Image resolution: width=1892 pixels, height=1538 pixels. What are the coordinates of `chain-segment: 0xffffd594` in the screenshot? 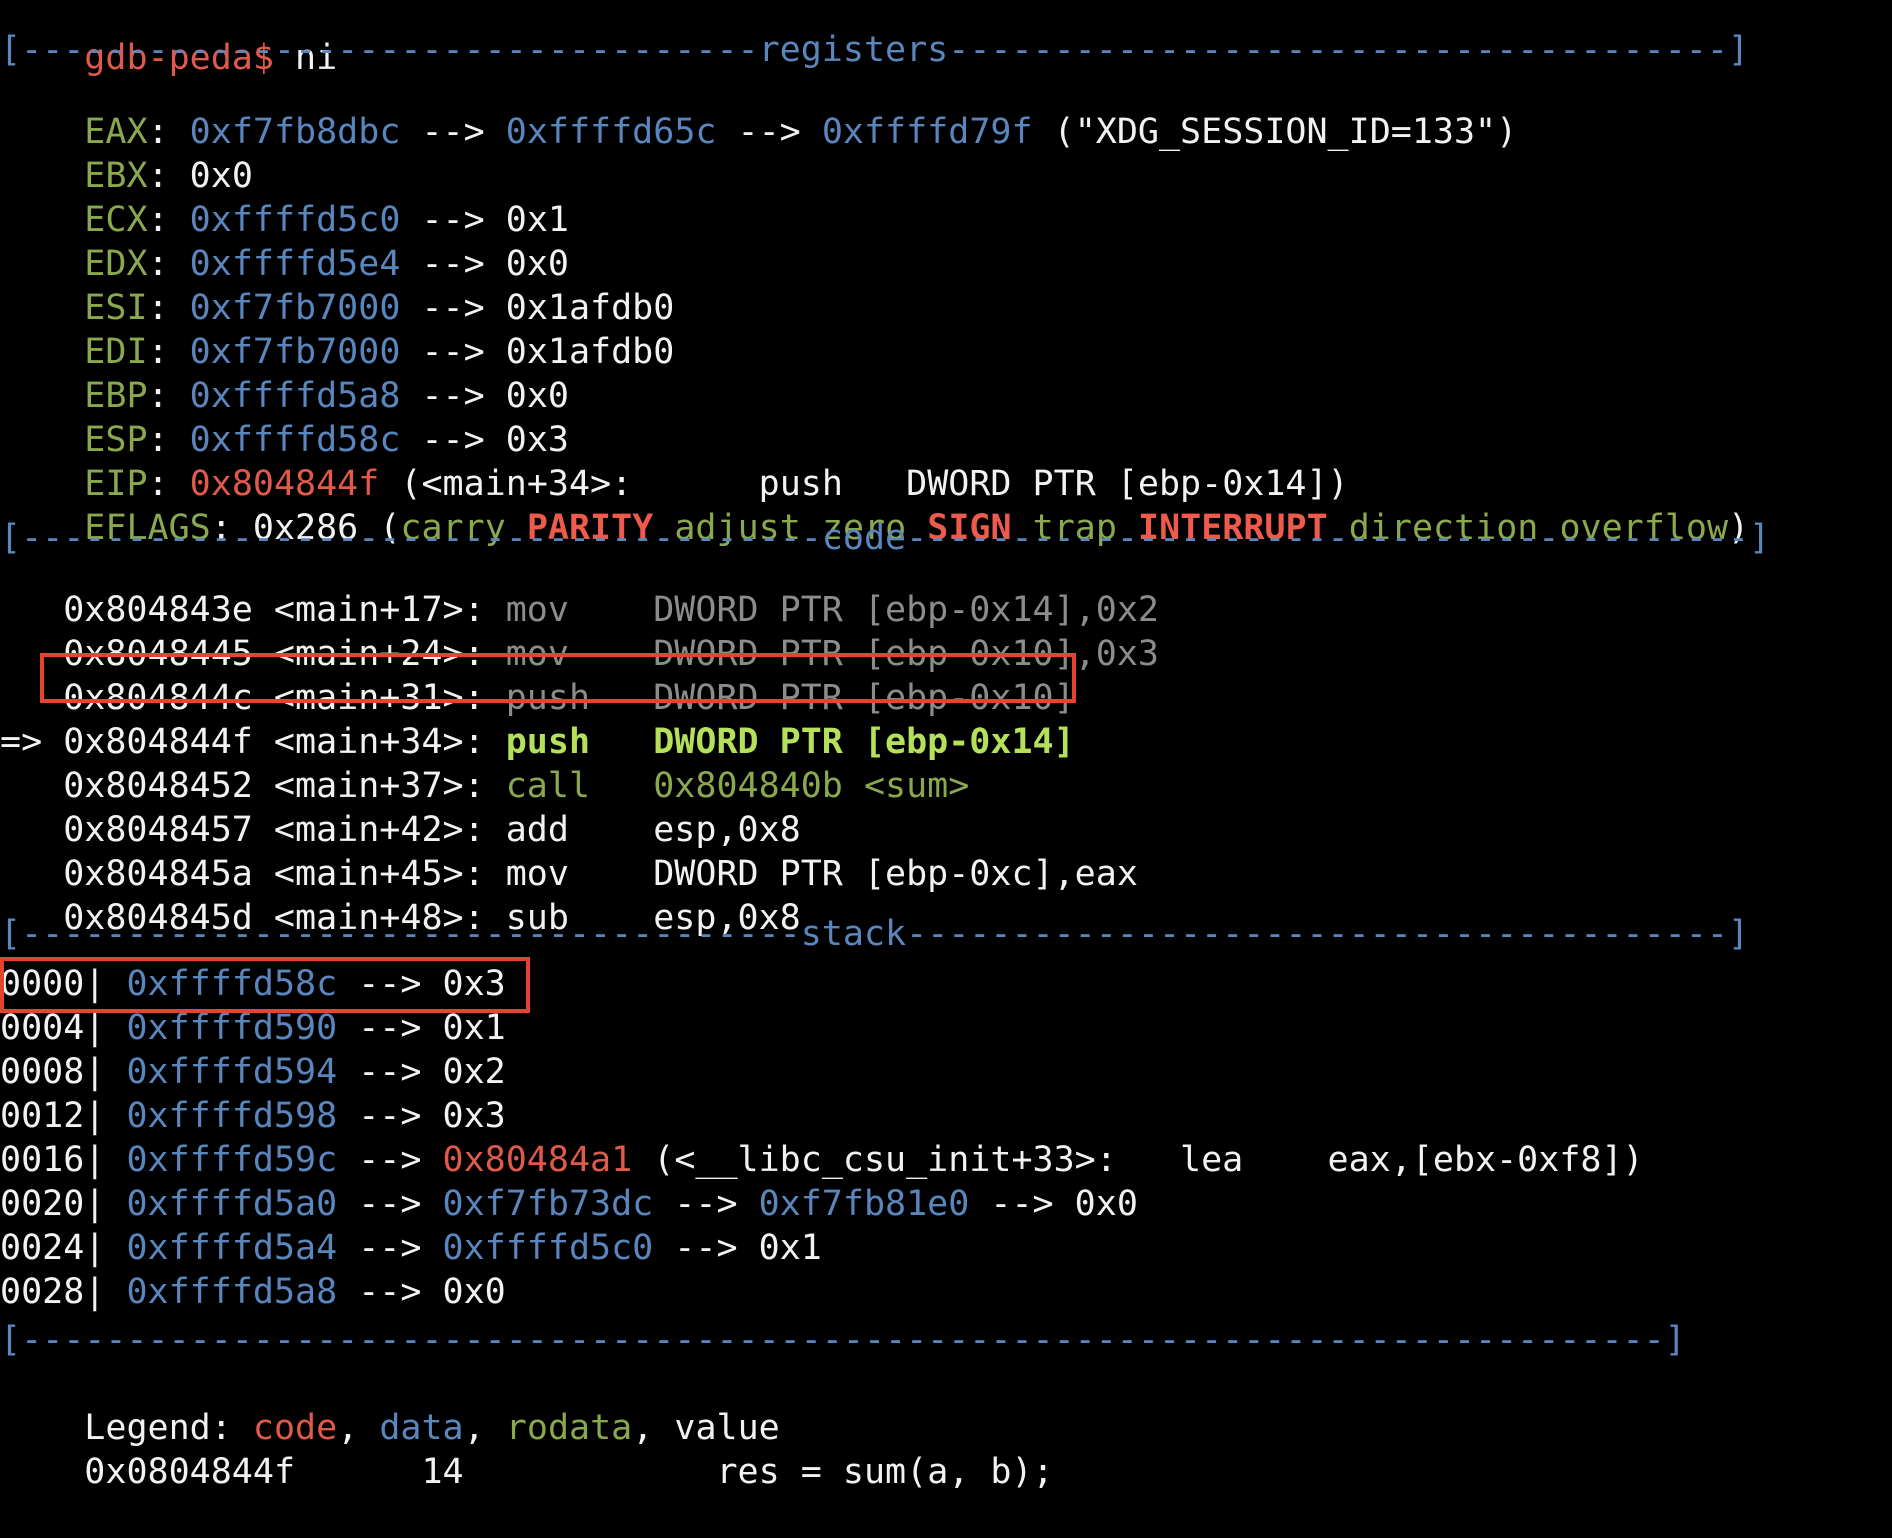 It's located at (232, 1072).